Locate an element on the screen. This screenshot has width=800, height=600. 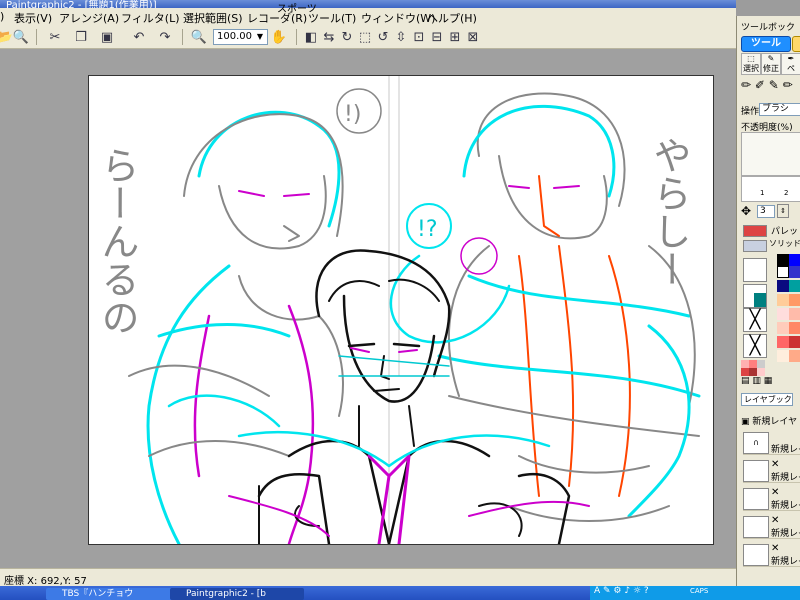
palette-label: パレット is located at coordinates (785, 232).